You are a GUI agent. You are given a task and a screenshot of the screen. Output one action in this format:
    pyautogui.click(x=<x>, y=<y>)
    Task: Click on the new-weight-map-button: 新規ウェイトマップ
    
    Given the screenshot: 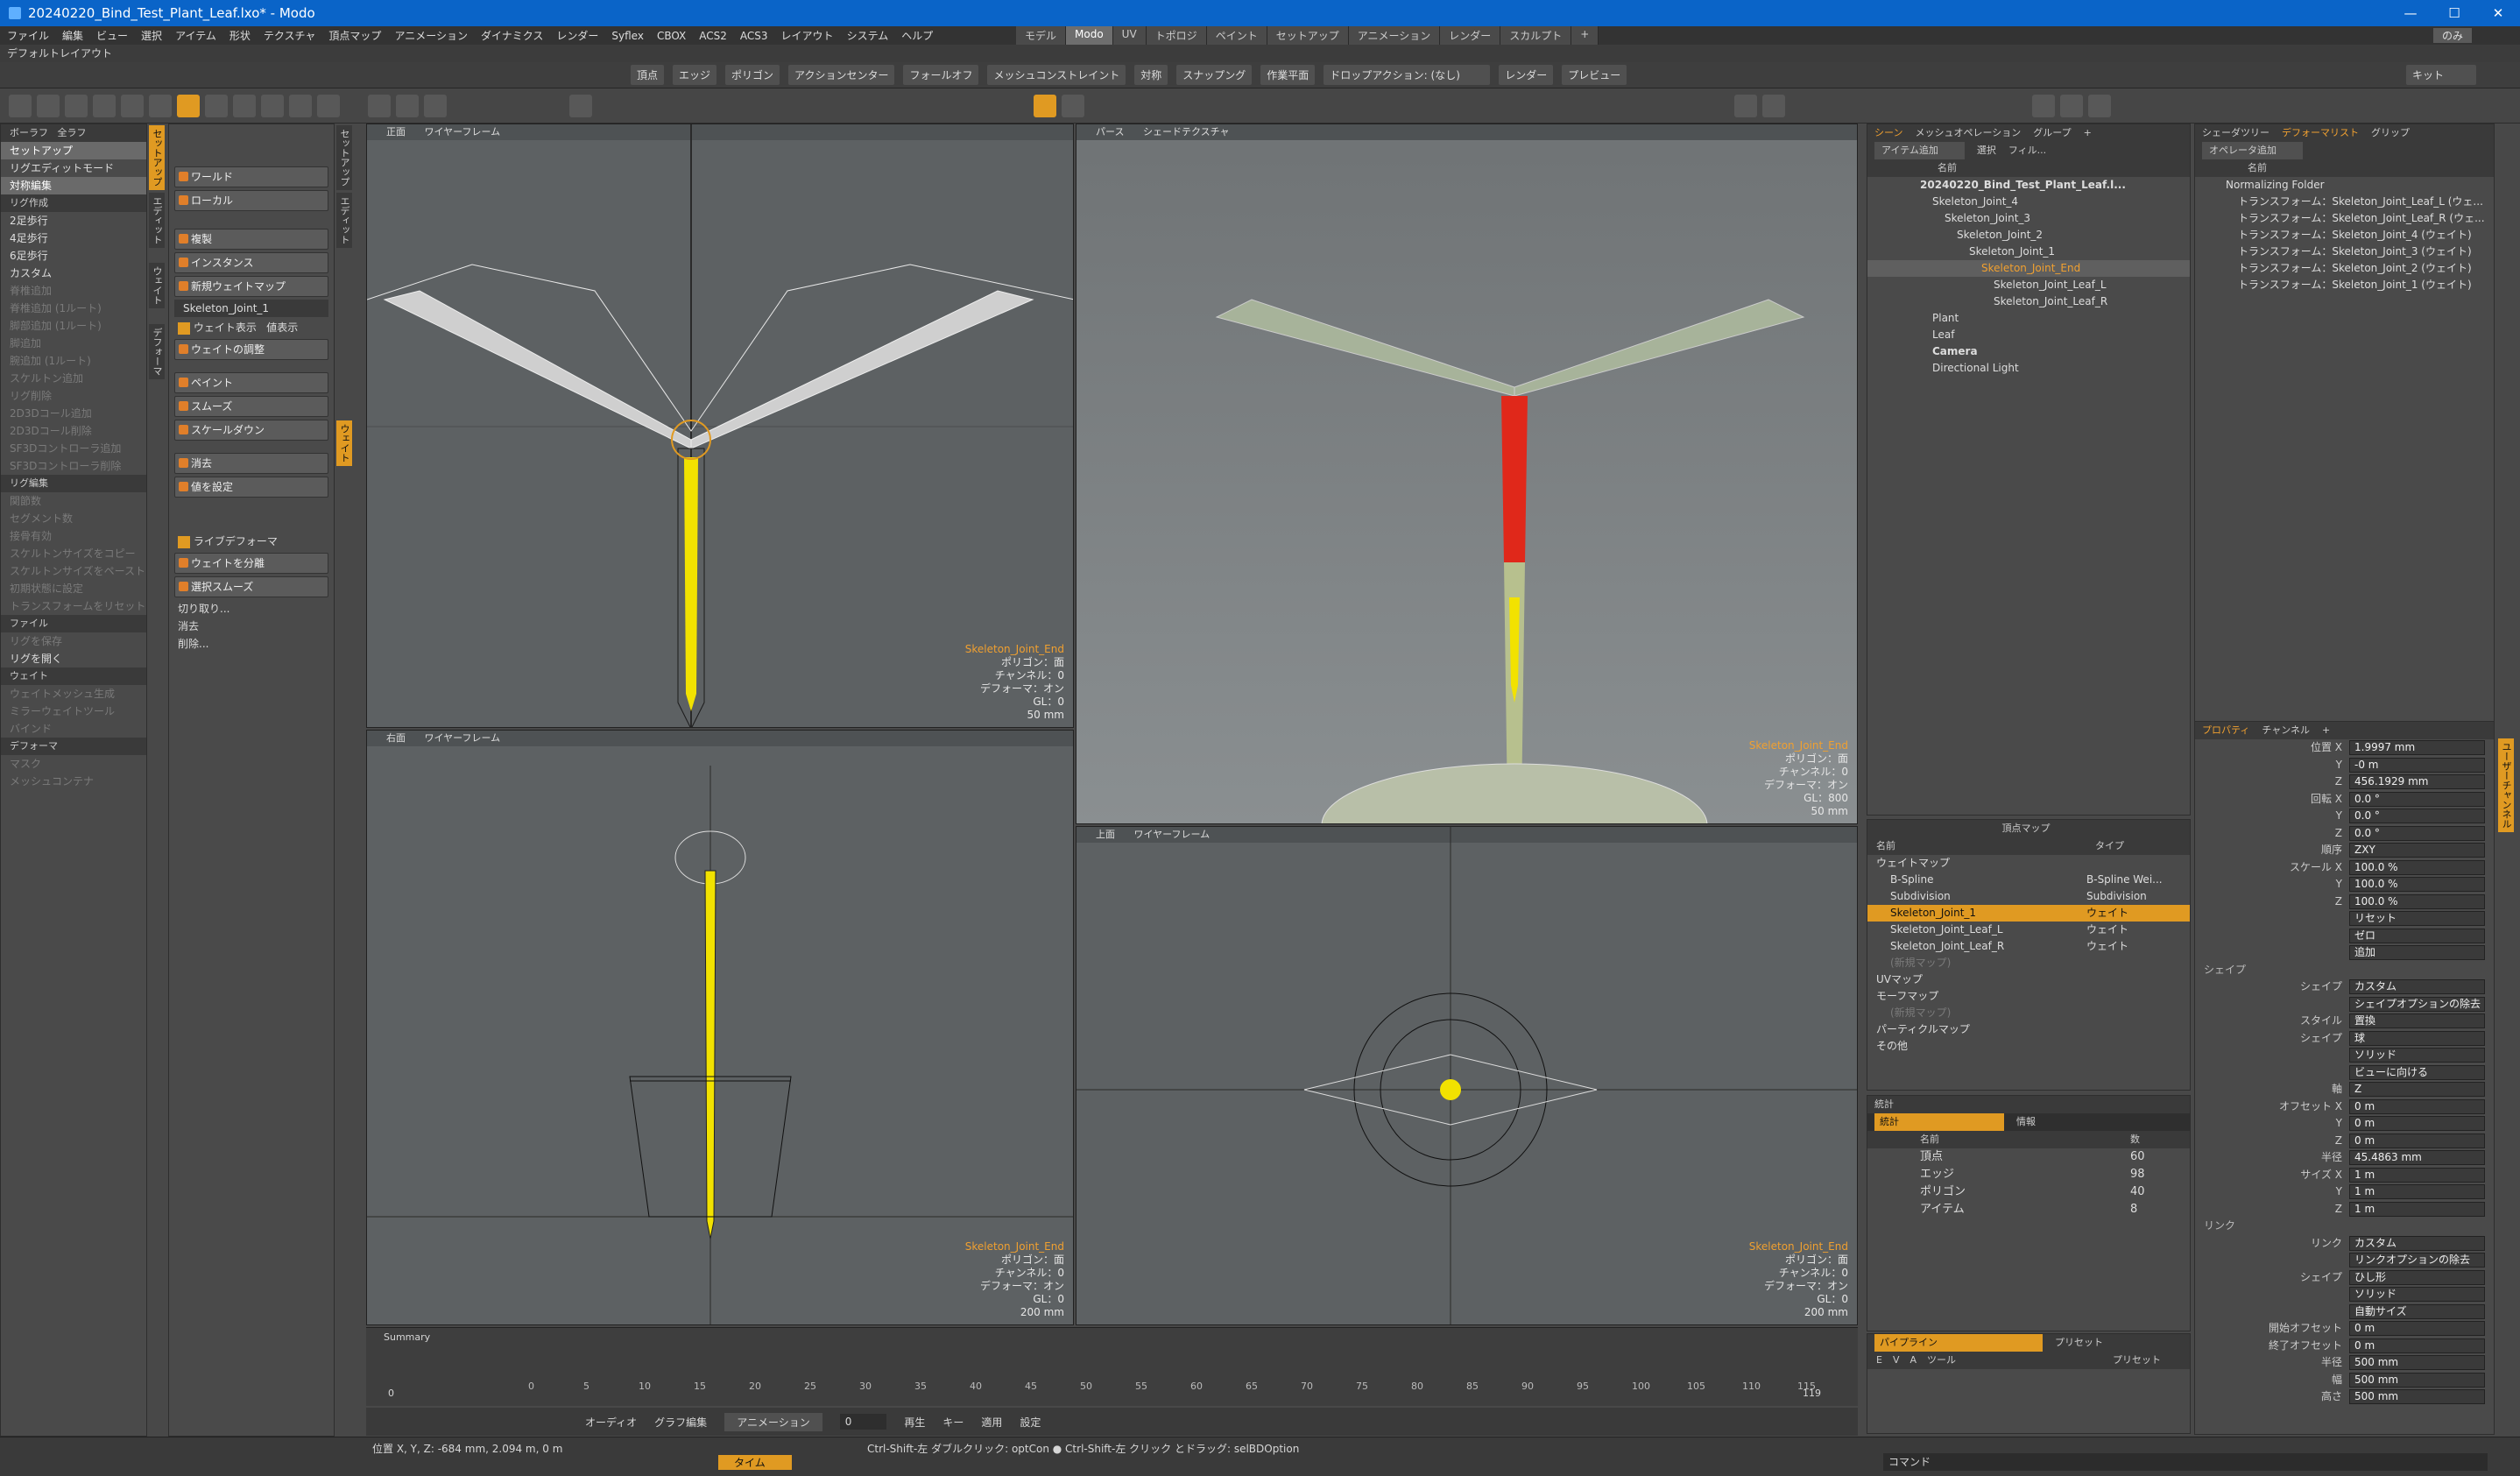 What is the action you would take?
    pyautogui.click(x=251, y=286)
    